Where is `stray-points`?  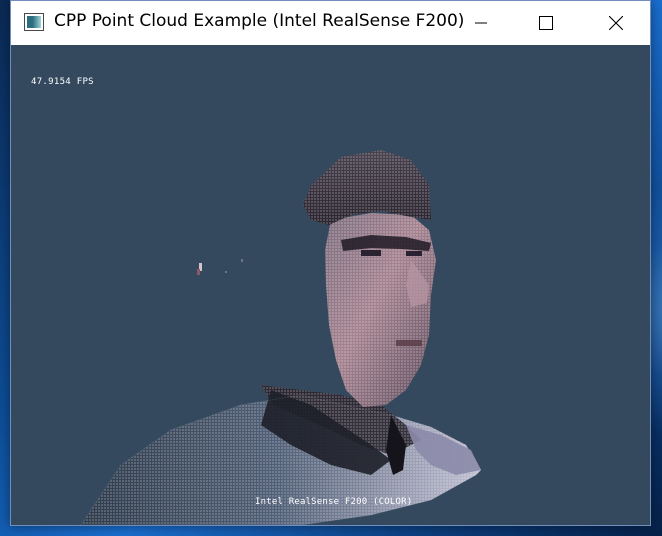
stray-points is located at coordinates (220, 267).